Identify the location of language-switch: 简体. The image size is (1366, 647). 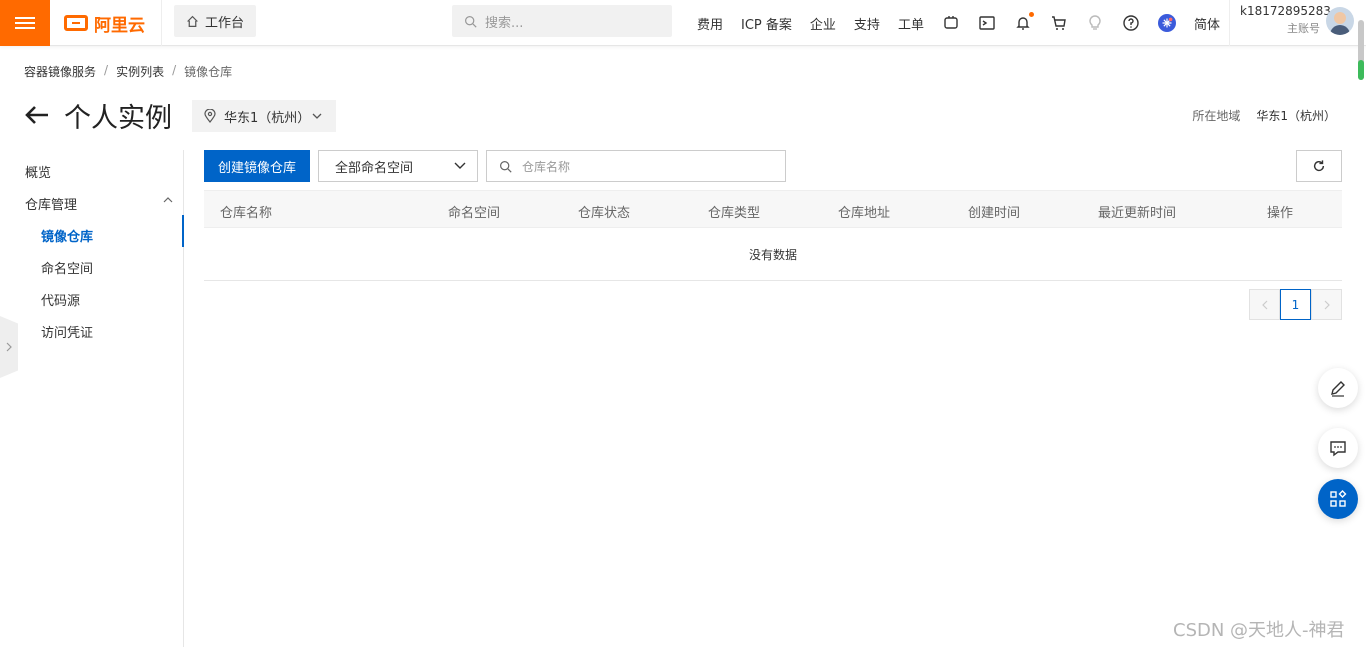
(1207, 23).